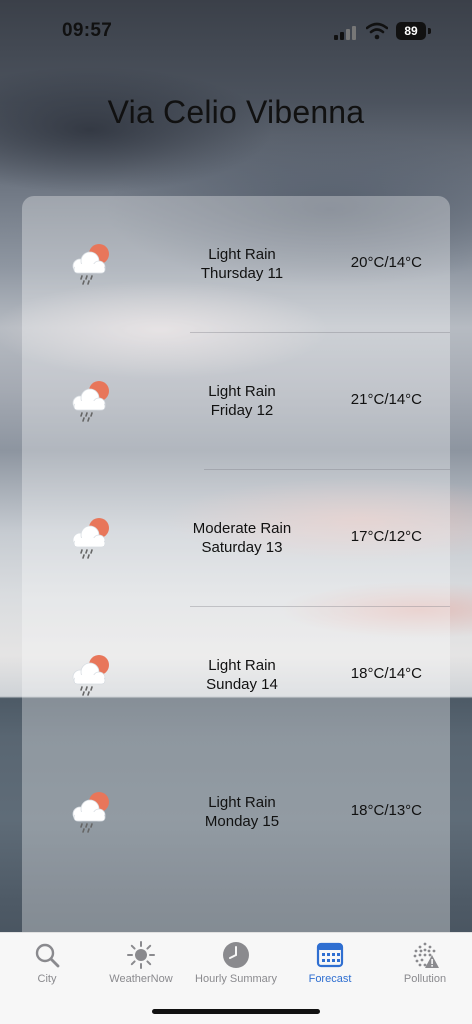  I want to click on tab-pollution: Pollution, so click(425, 966).